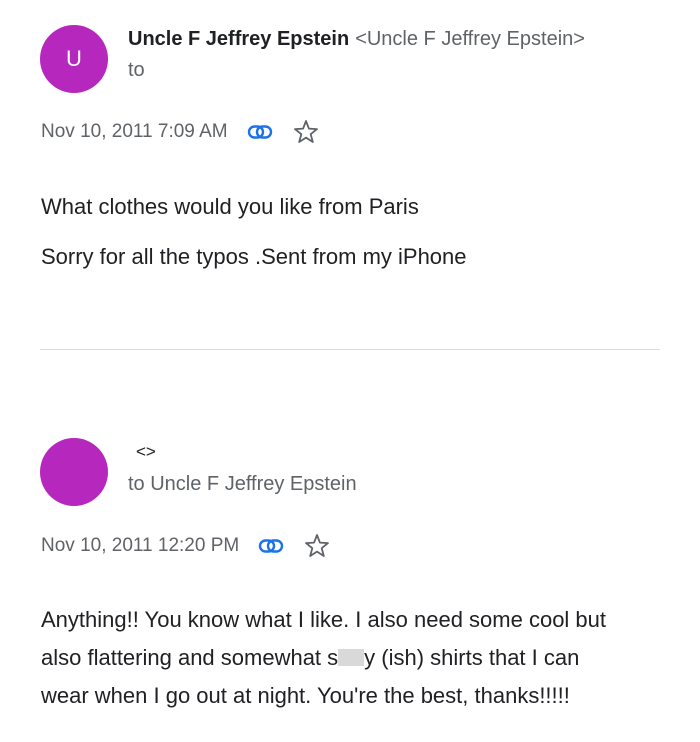 The image size is (700, 742). What do you see at coordinates (140, 545) in the screenshot?
I see `message-date: Nov 10, 2011 12:20 PM` at bounding box center [140, 545].